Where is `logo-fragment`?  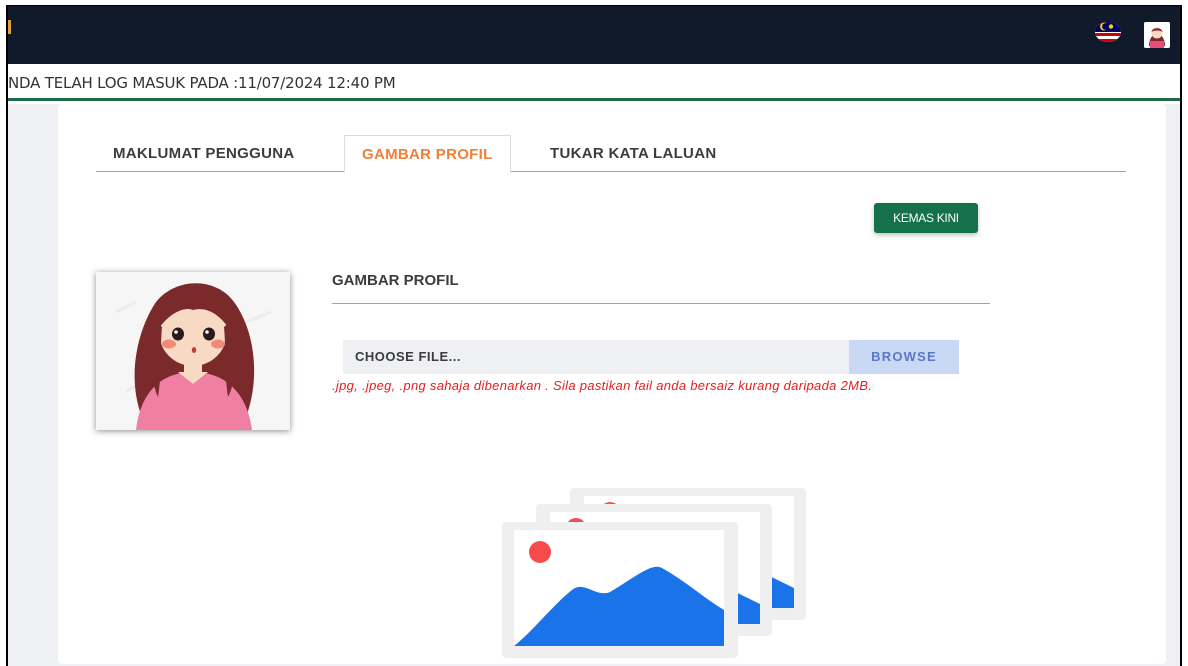
logo-fragment is located at coordinates (9, 27).